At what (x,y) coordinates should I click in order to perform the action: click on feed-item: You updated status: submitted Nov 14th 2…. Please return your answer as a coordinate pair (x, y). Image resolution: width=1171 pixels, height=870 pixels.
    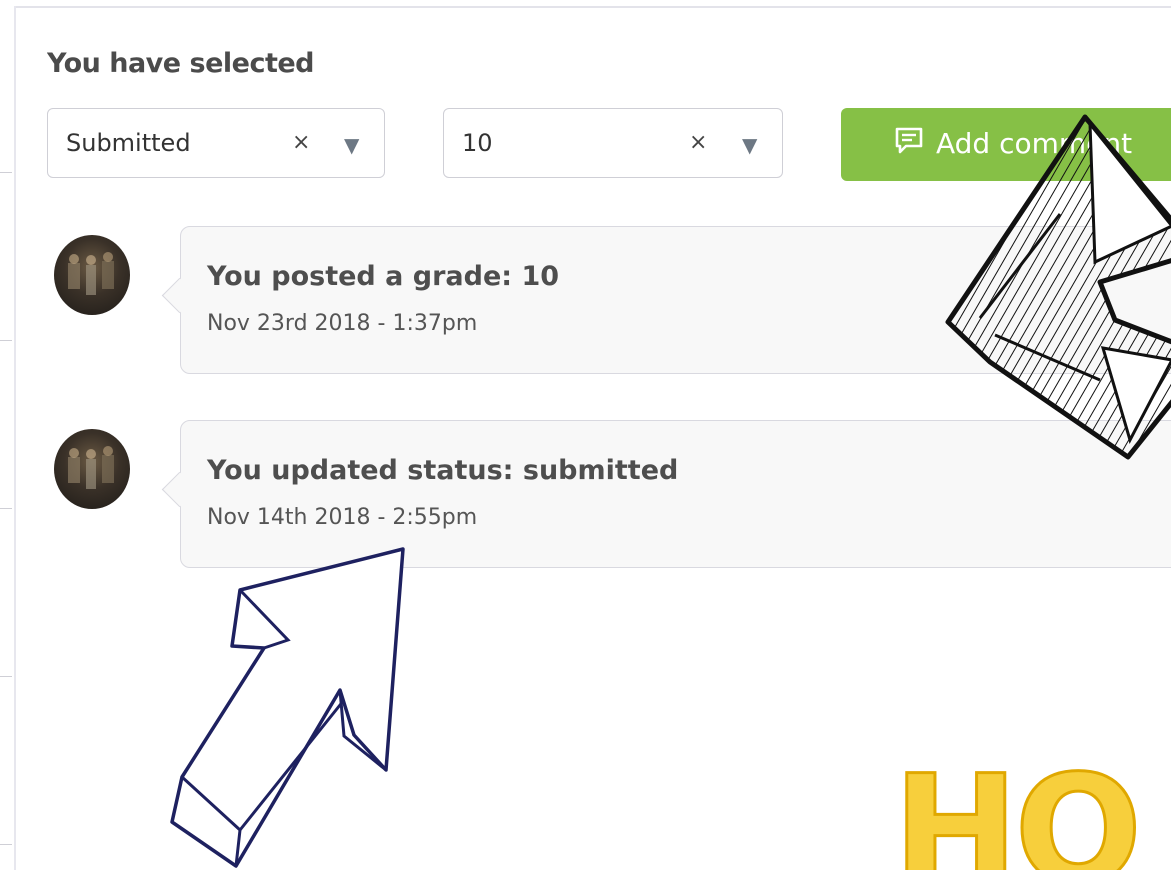
    Looking at the image, I should click on (666, 494).